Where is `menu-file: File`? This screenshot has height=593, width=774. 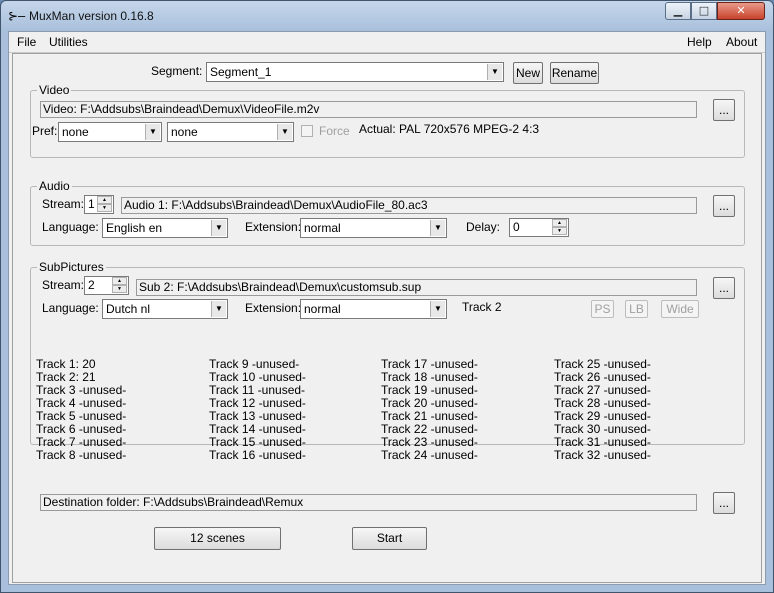 menu-file: File is located at coordinates (26, 42).